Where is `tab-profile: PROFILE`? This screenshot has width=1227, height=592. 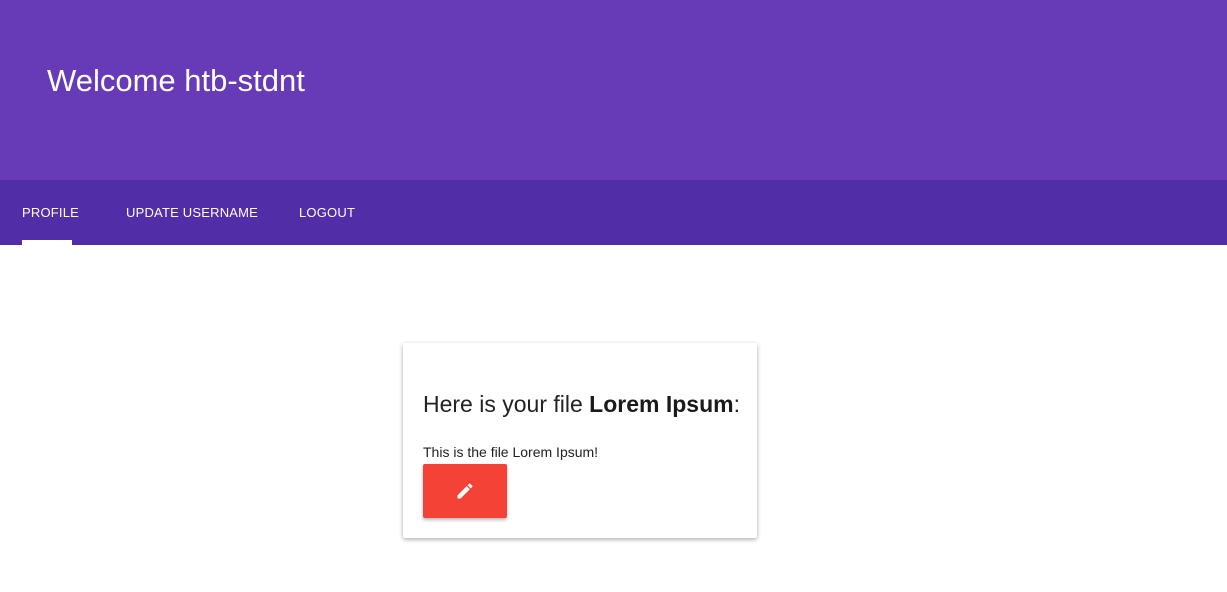
tab-profile: PROFILE is located at coordinates (50, 212).